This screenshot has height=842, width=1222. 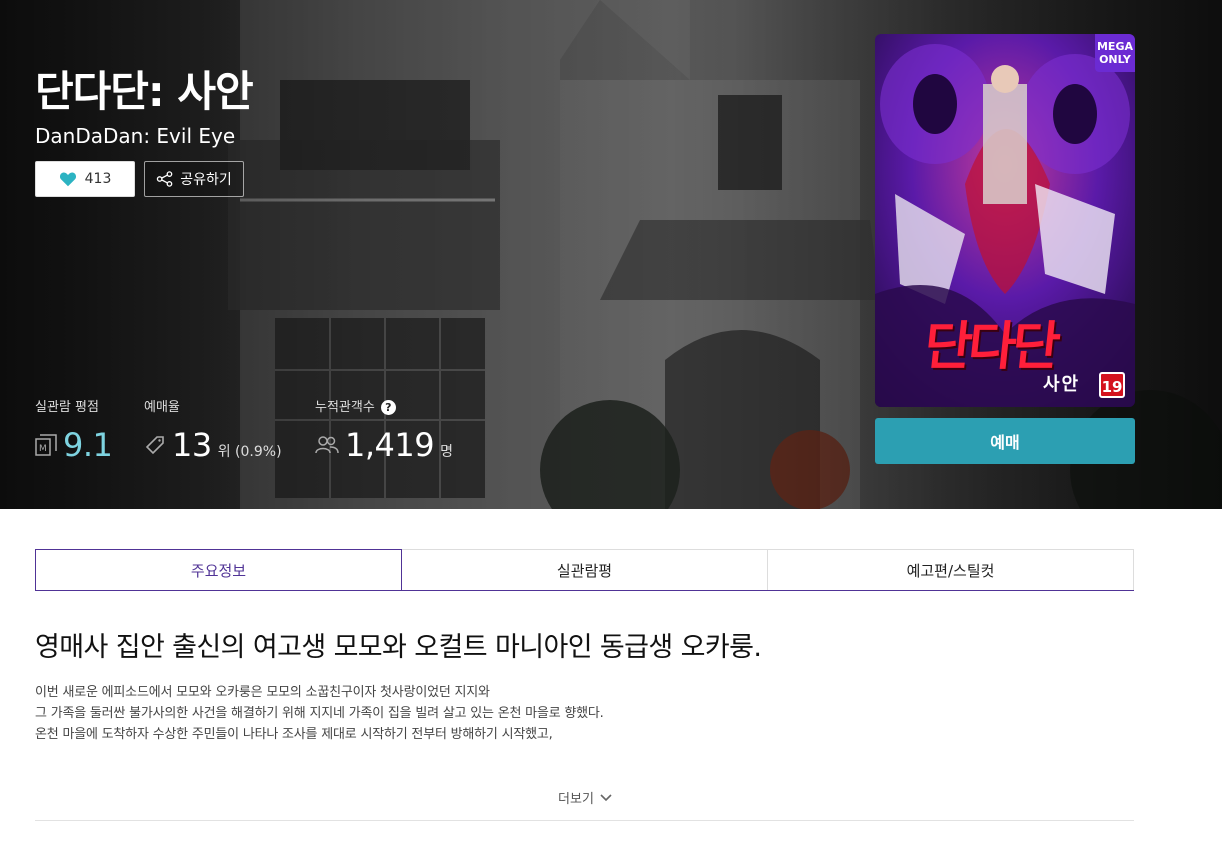 I want to click on movie-title: 단다단: 사안, so click(x=144, y=91).